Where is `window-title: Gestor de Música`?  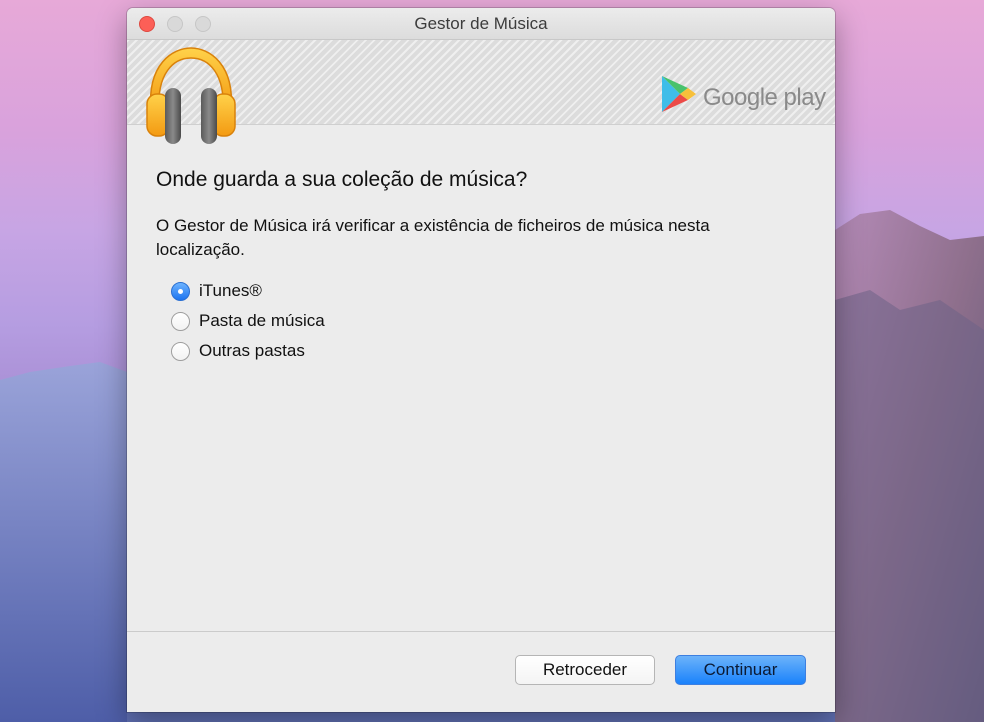 window-title: Gestor de Música is located at coordinates (481, 23).